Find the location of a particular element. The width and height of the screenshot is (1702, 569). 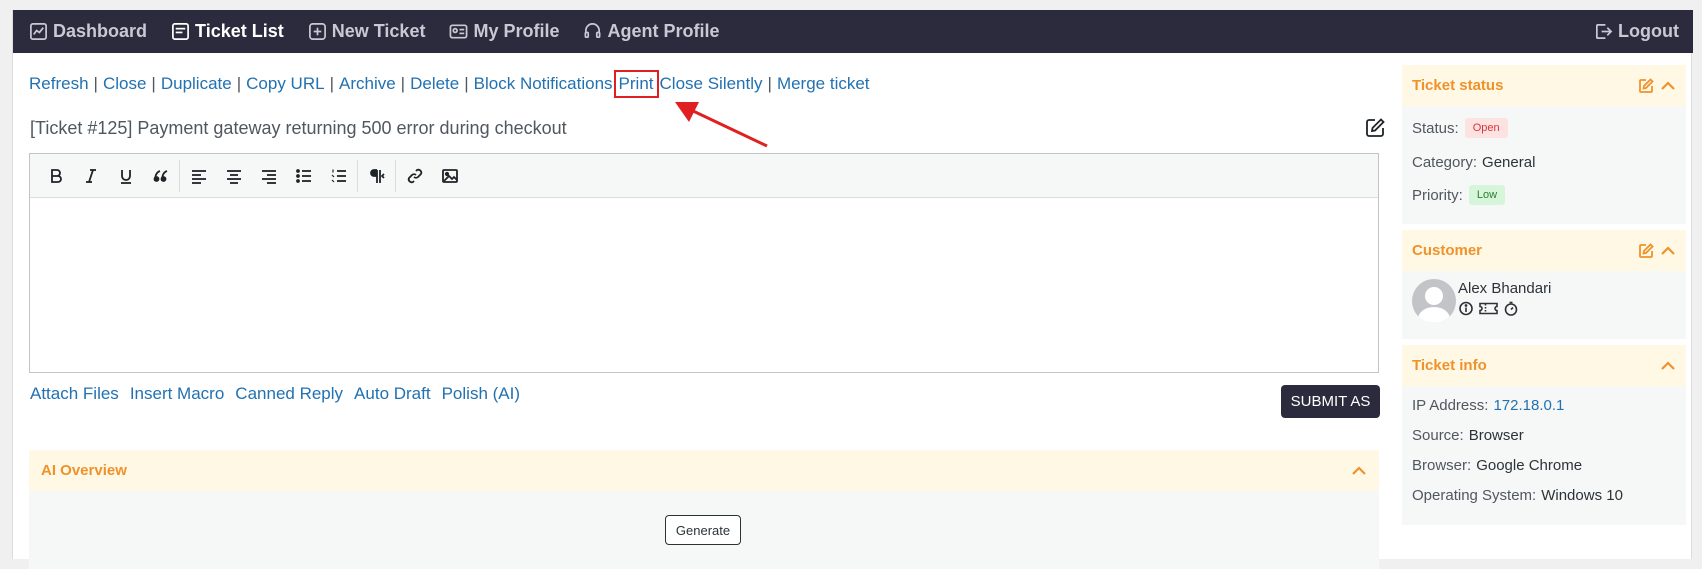

status-label: Status: is located at coordinates (1435, 128).